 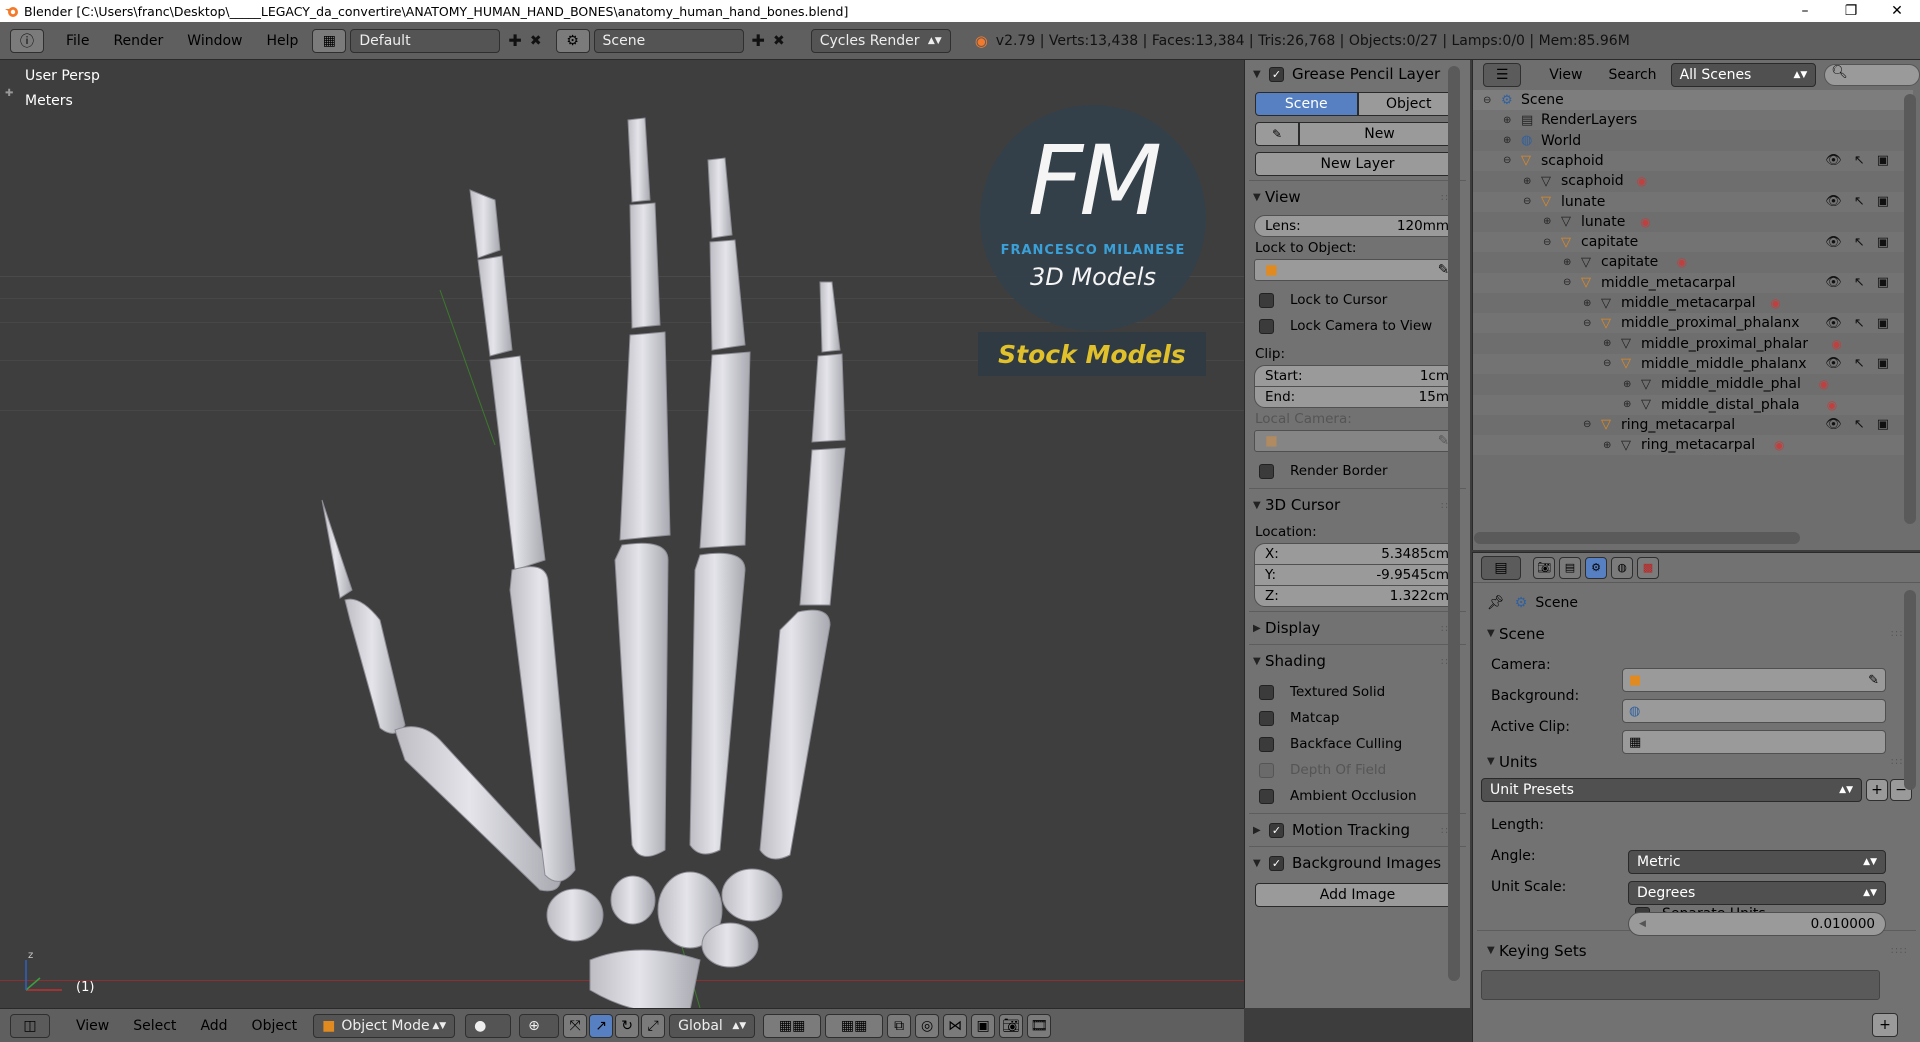 What do you see at coordinates (1357, 770) in the screenshot?
I see `depth-of-field-option: Depth Of Field` at bounding box center [1357, 770].